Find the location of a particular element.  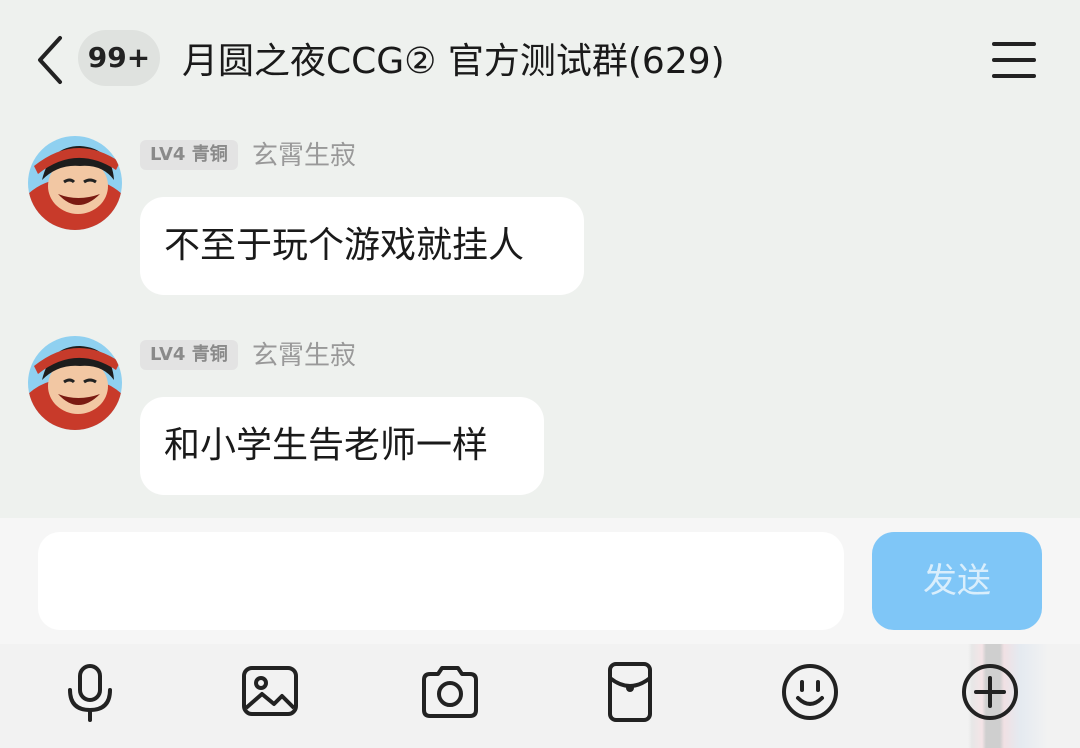

chat-title: 月圆之夜CCG② 官方测试群(629) is located at coordinates (453, 61).